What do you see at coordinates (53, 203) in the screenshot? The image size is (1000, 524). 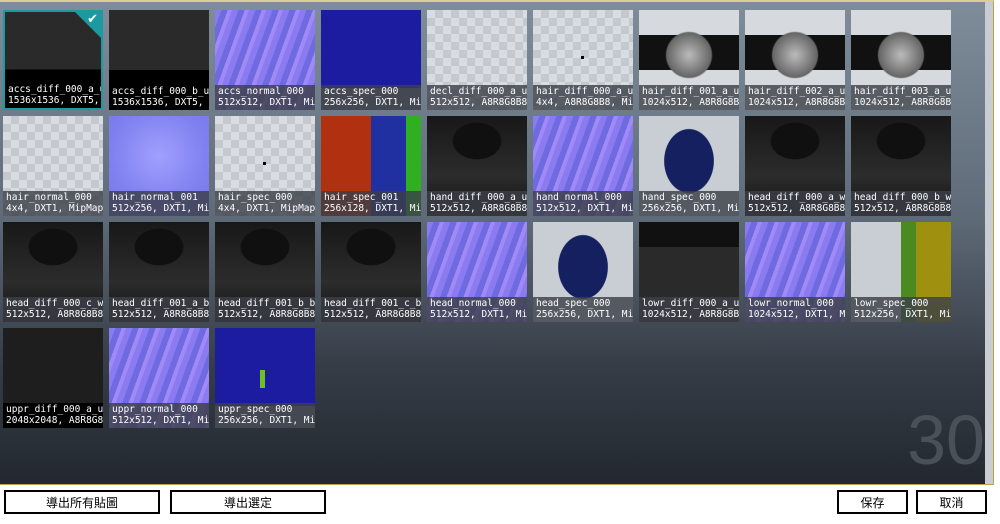 I see `texture-label: hair_normal_000 4x4, DXT1, MipMaps` at bounding box center [53, 203].